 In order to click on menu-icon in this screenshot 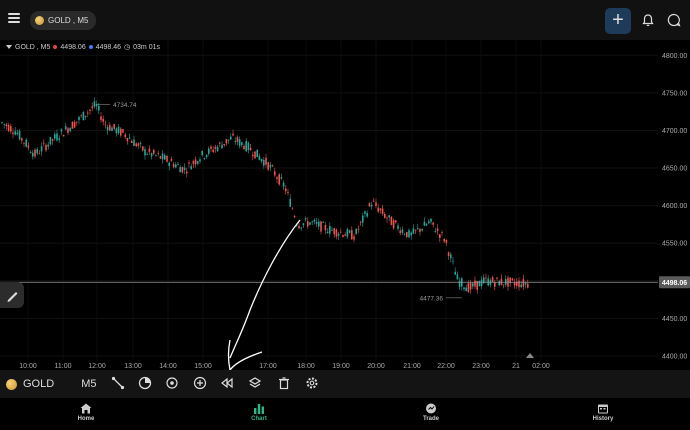, I will do `click(14, 18)`.